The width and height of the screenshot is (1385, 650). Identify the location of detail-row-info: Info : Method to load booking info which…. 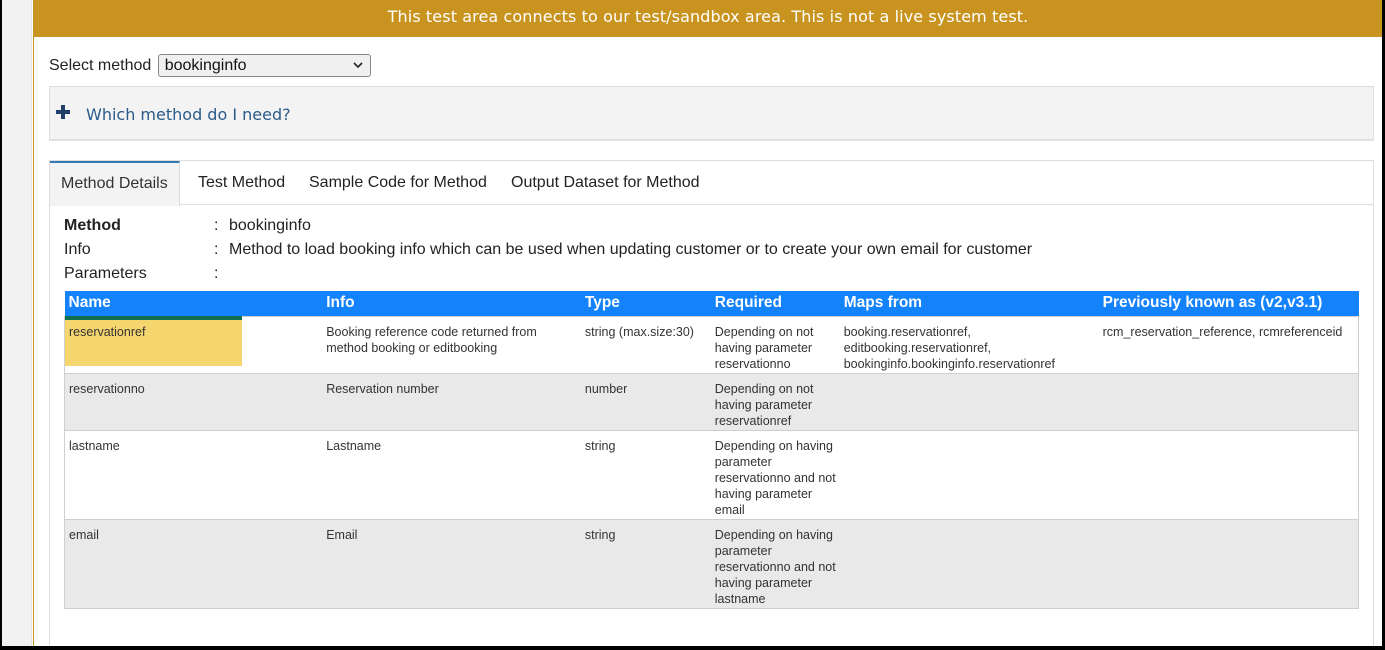
(614, 253).